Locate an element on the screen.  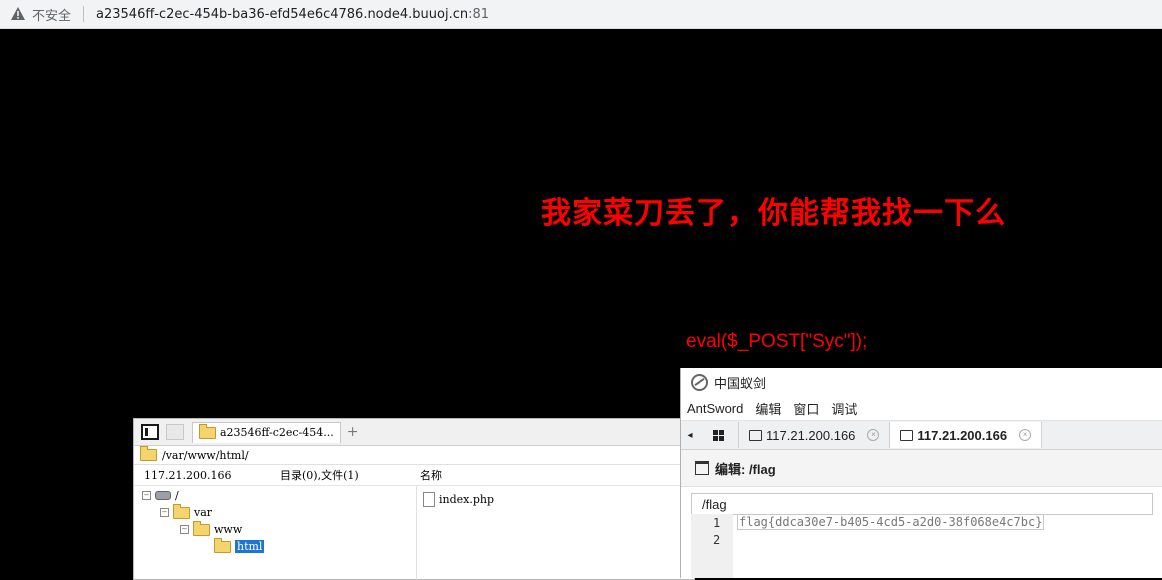
dir-file-count: 目录(0),文件(1) is located at coordinates (319, 475).